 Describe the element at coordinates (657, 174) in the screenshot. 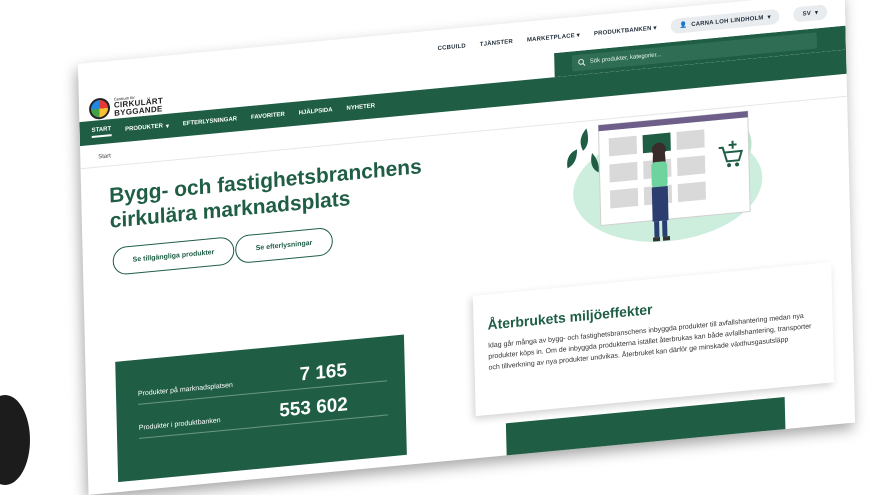

I see `hero-illustration` at that location.